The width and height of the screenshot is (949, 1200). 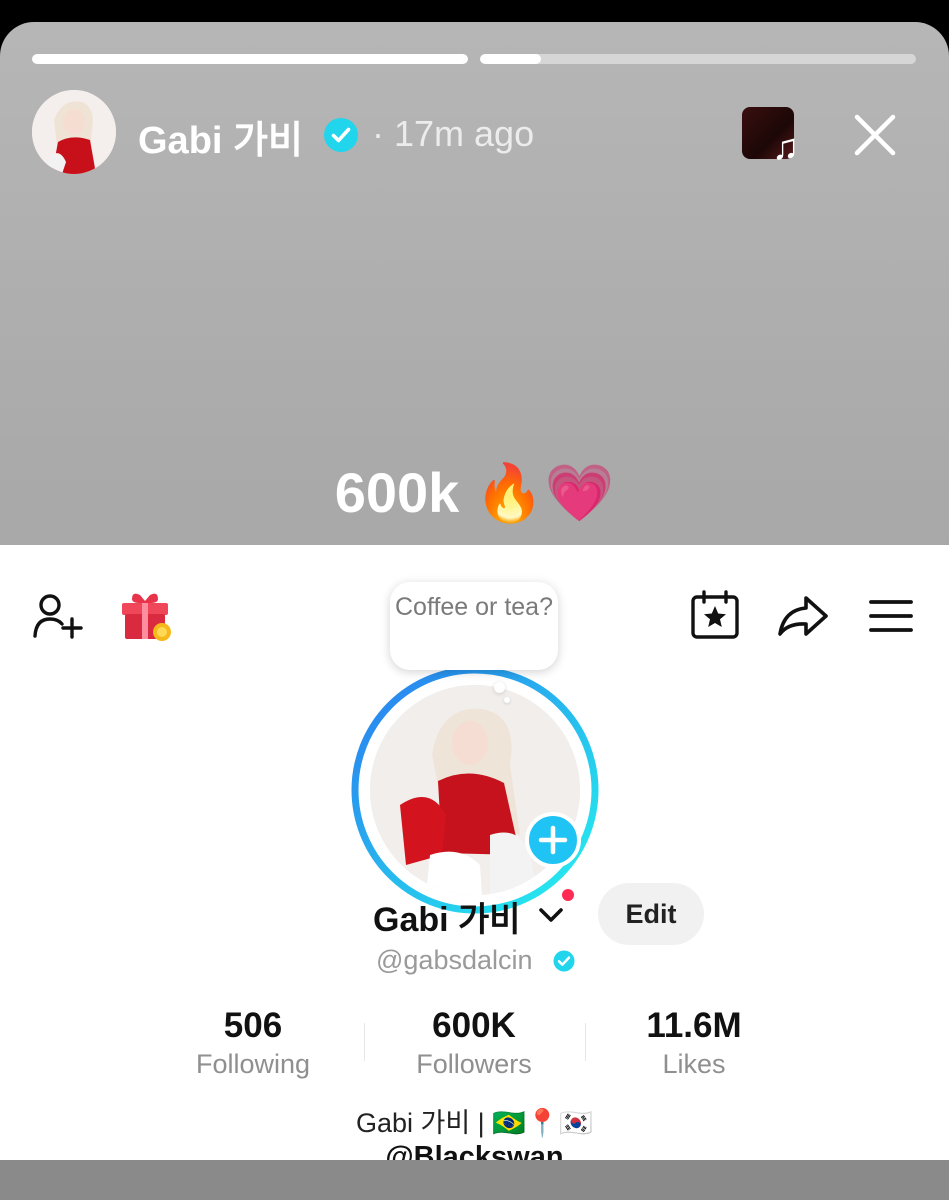 I want to click on avatar-image, so click(x=74, y=132).